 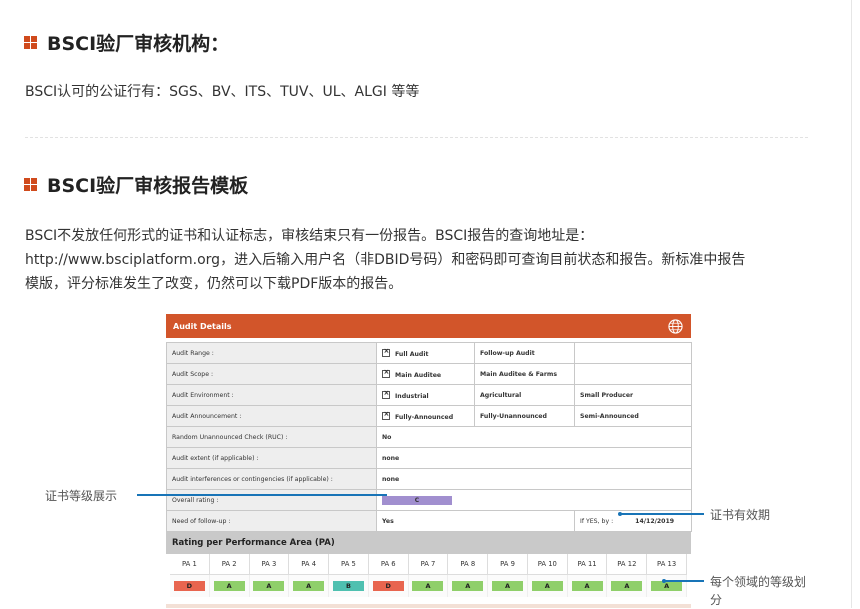 What do you see at coordinates (412, 396) in the screenshot?
I see `cell-text: Industrial` at bounding box center [412, 396].